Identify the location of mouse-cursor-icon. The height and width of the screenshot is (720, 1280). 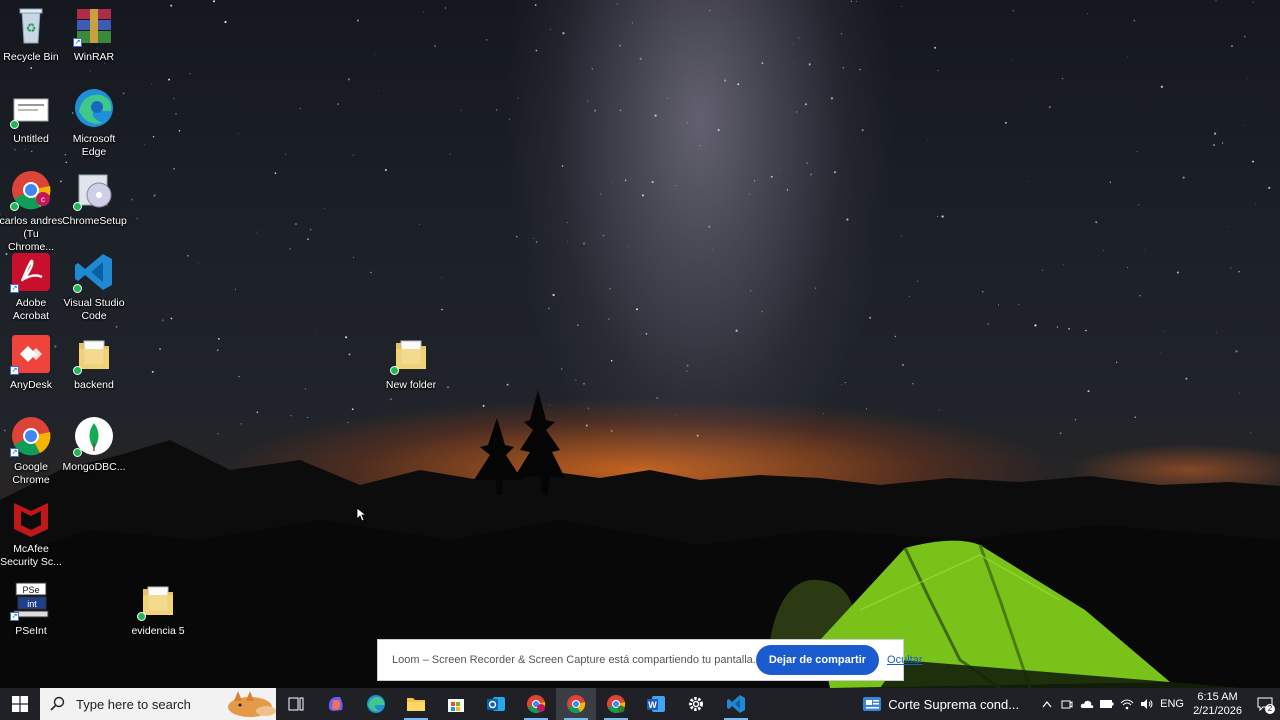
(361, 514).